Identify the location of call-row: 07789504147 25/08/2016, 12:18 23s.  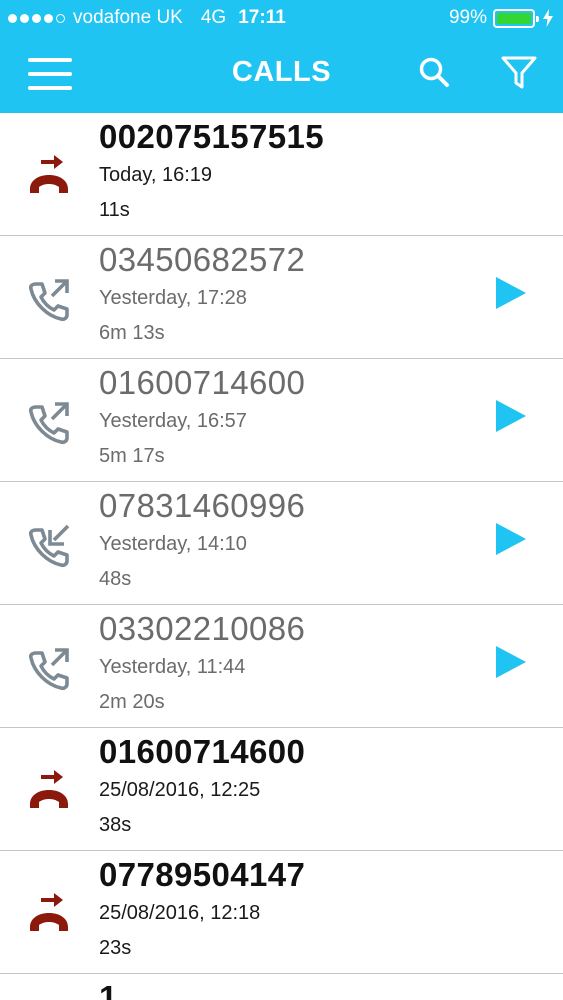
(281, 912).